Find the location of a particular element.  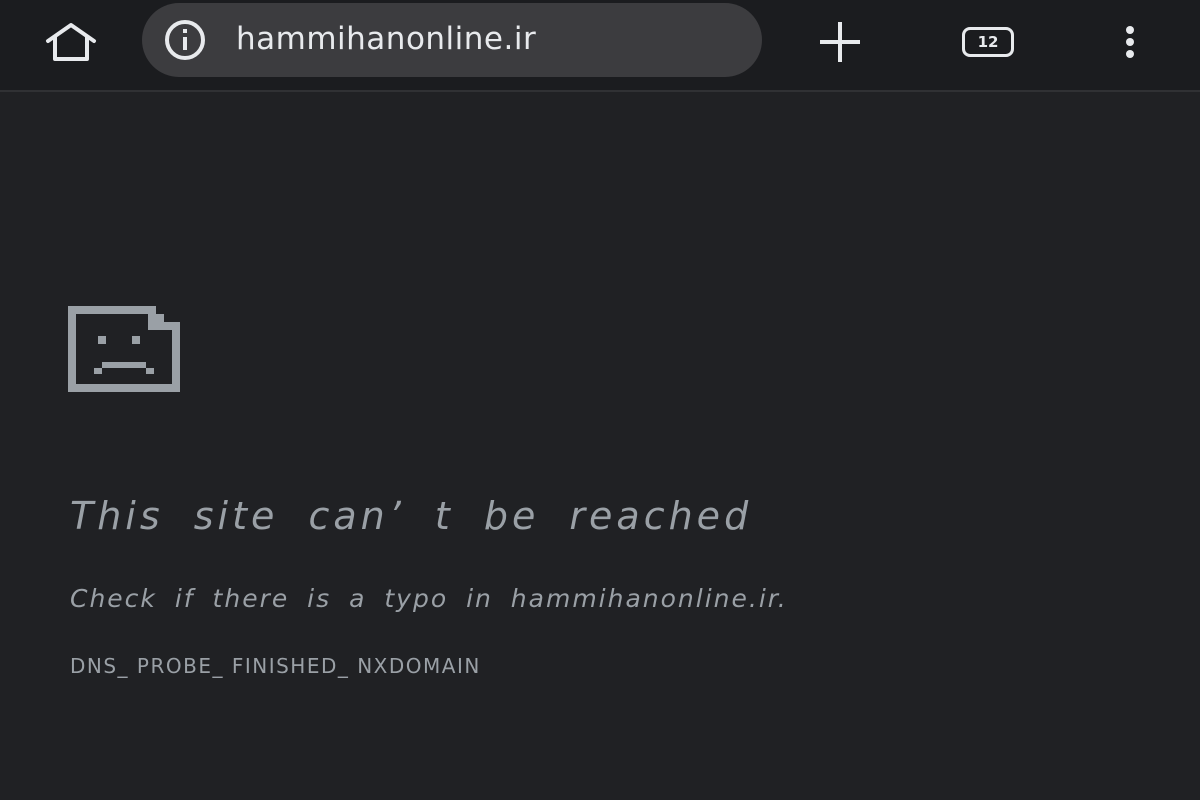

home-button is located at coordinates (71, 42).